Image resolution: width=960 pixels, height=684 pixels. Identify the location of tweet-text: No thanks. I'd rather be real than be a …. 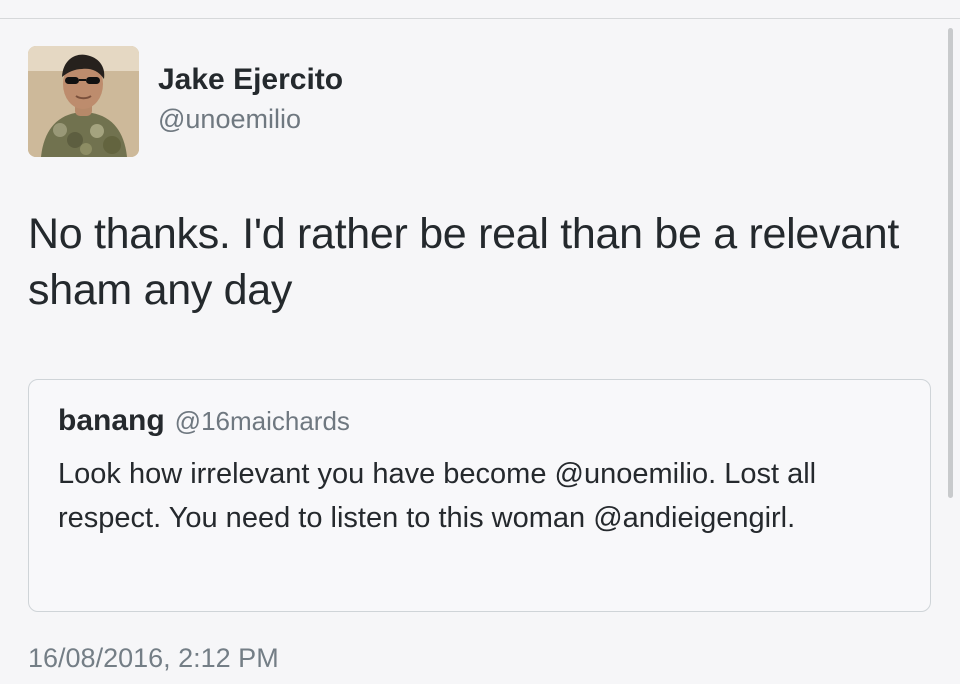
(464, 262).